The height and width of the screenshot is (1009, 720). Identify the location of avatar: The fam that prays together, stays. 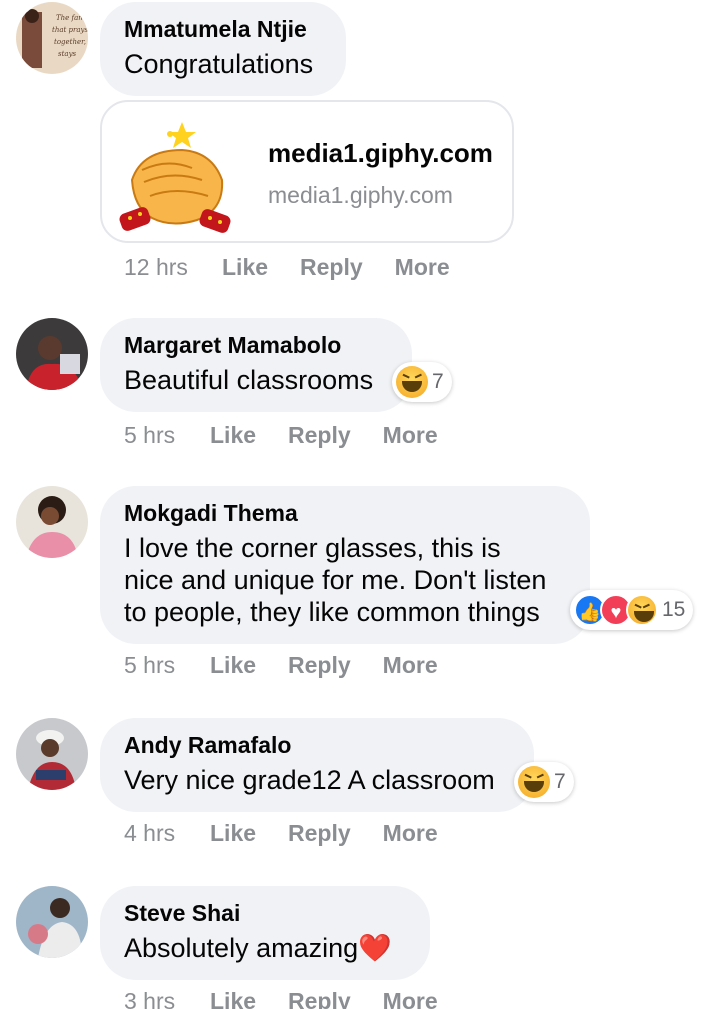
(52, 38).